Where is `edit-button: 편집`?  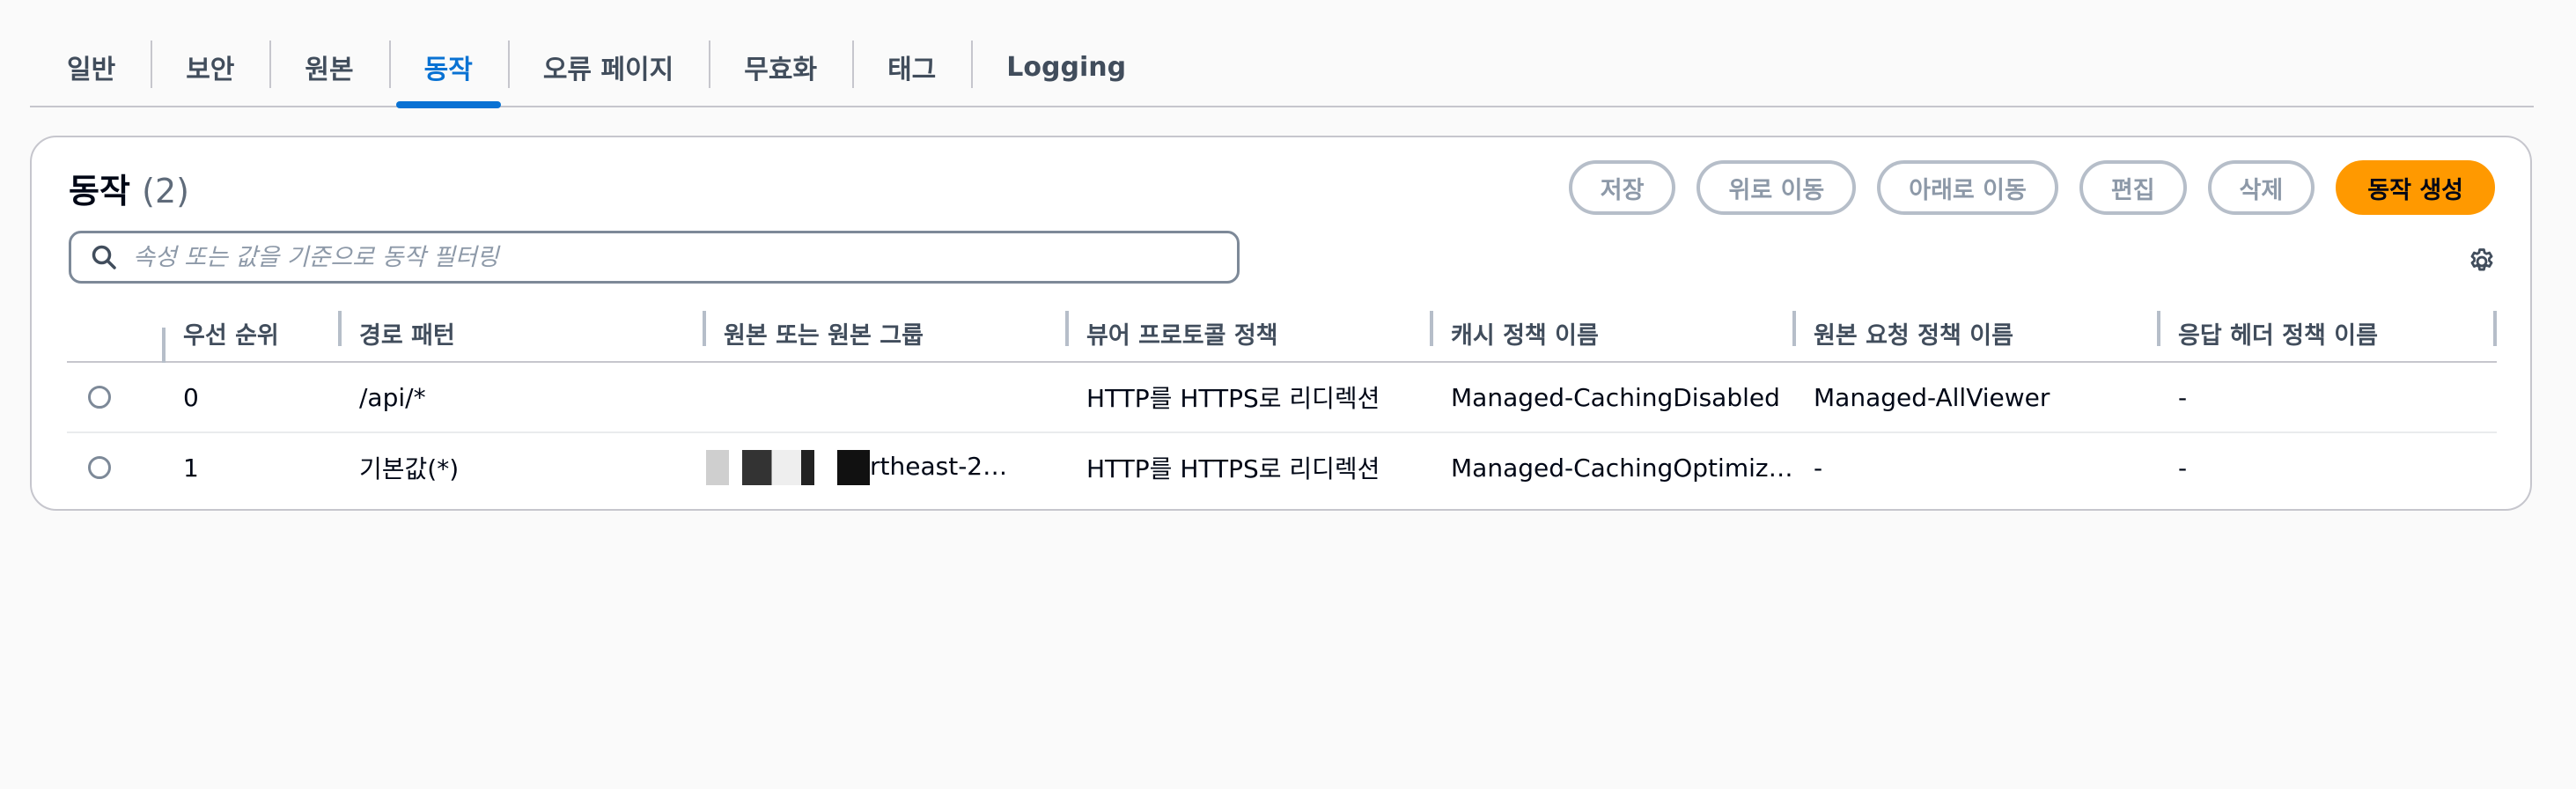
edit-button: 편집 is located at coordinates (2133, 187).